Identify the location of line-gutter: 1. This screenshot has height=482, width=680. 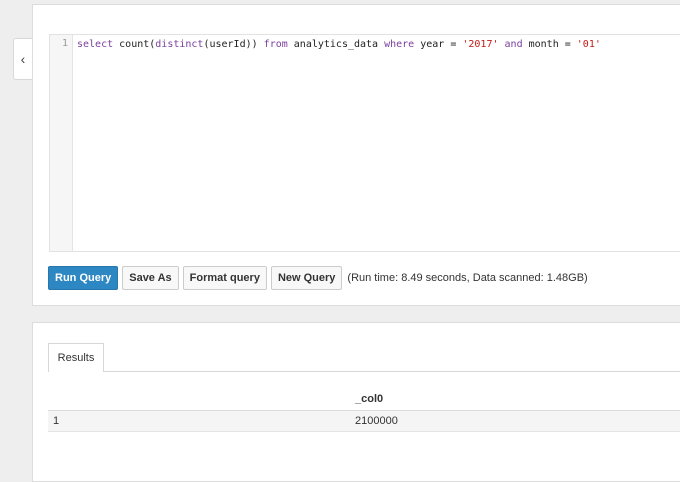
(61, 143).